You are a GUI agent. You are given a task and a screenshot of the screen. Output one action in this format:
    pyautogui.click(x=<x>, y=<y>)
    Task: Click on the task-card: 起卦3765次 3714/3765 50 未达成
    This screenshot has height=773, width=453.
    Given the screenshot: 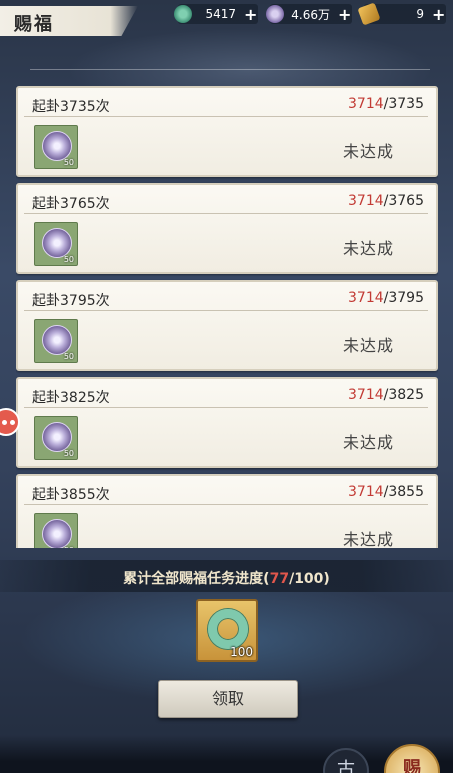 What is the action you would take?
    pyautogui.click(x=227, y=228)
    